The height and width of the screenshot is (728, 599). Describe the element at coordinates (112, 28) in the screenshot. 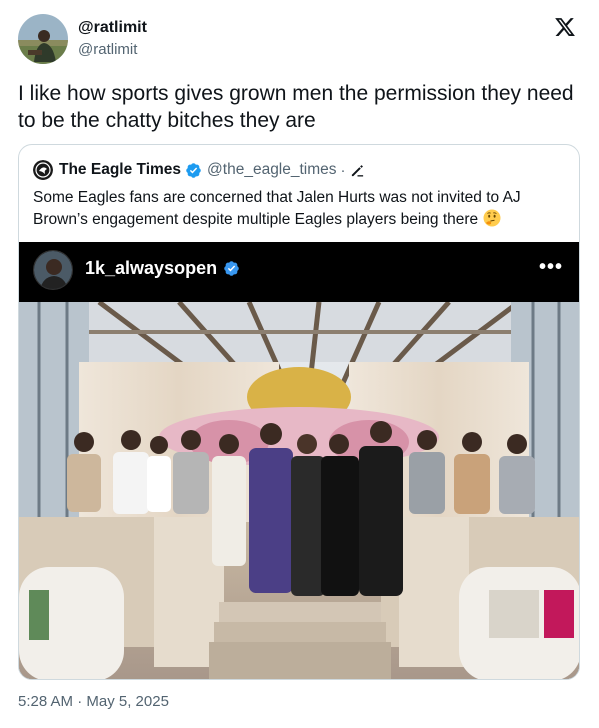

I see `author-display-name: @ratlimit` at that location.